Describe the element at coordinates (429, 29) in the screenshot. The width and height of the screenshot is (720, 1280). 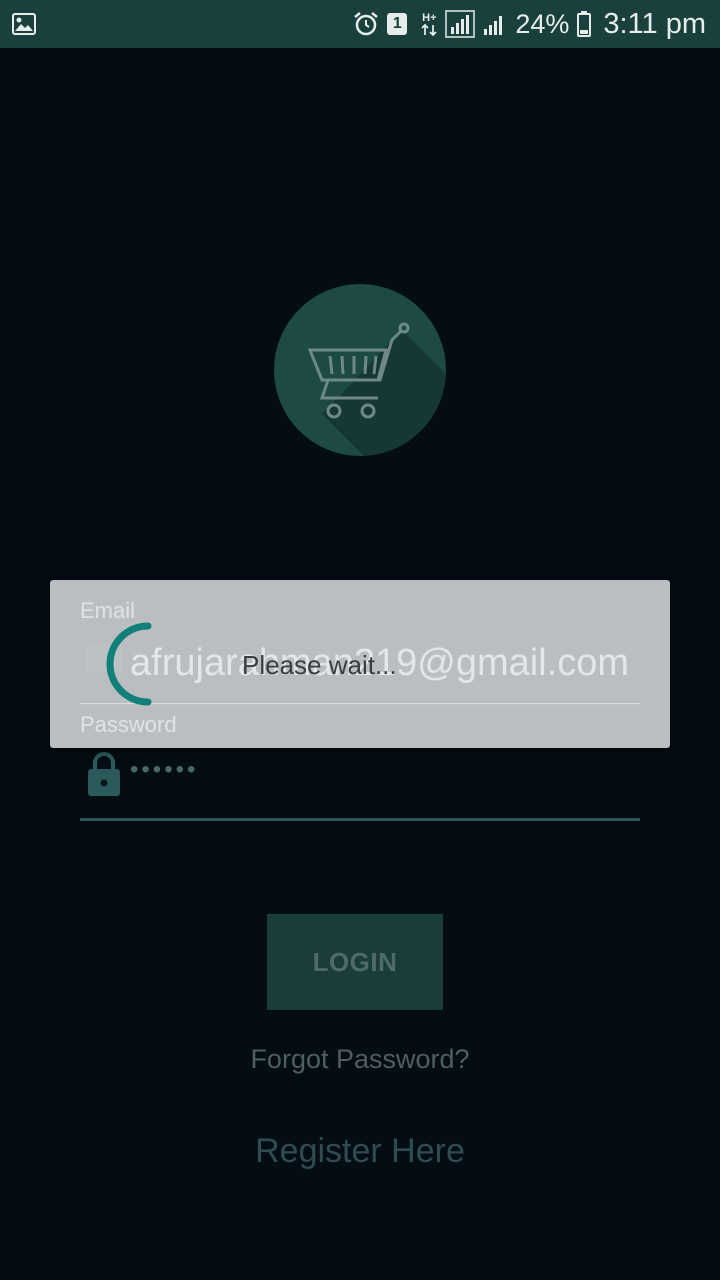
I see `data-arrows-icon` at that location.